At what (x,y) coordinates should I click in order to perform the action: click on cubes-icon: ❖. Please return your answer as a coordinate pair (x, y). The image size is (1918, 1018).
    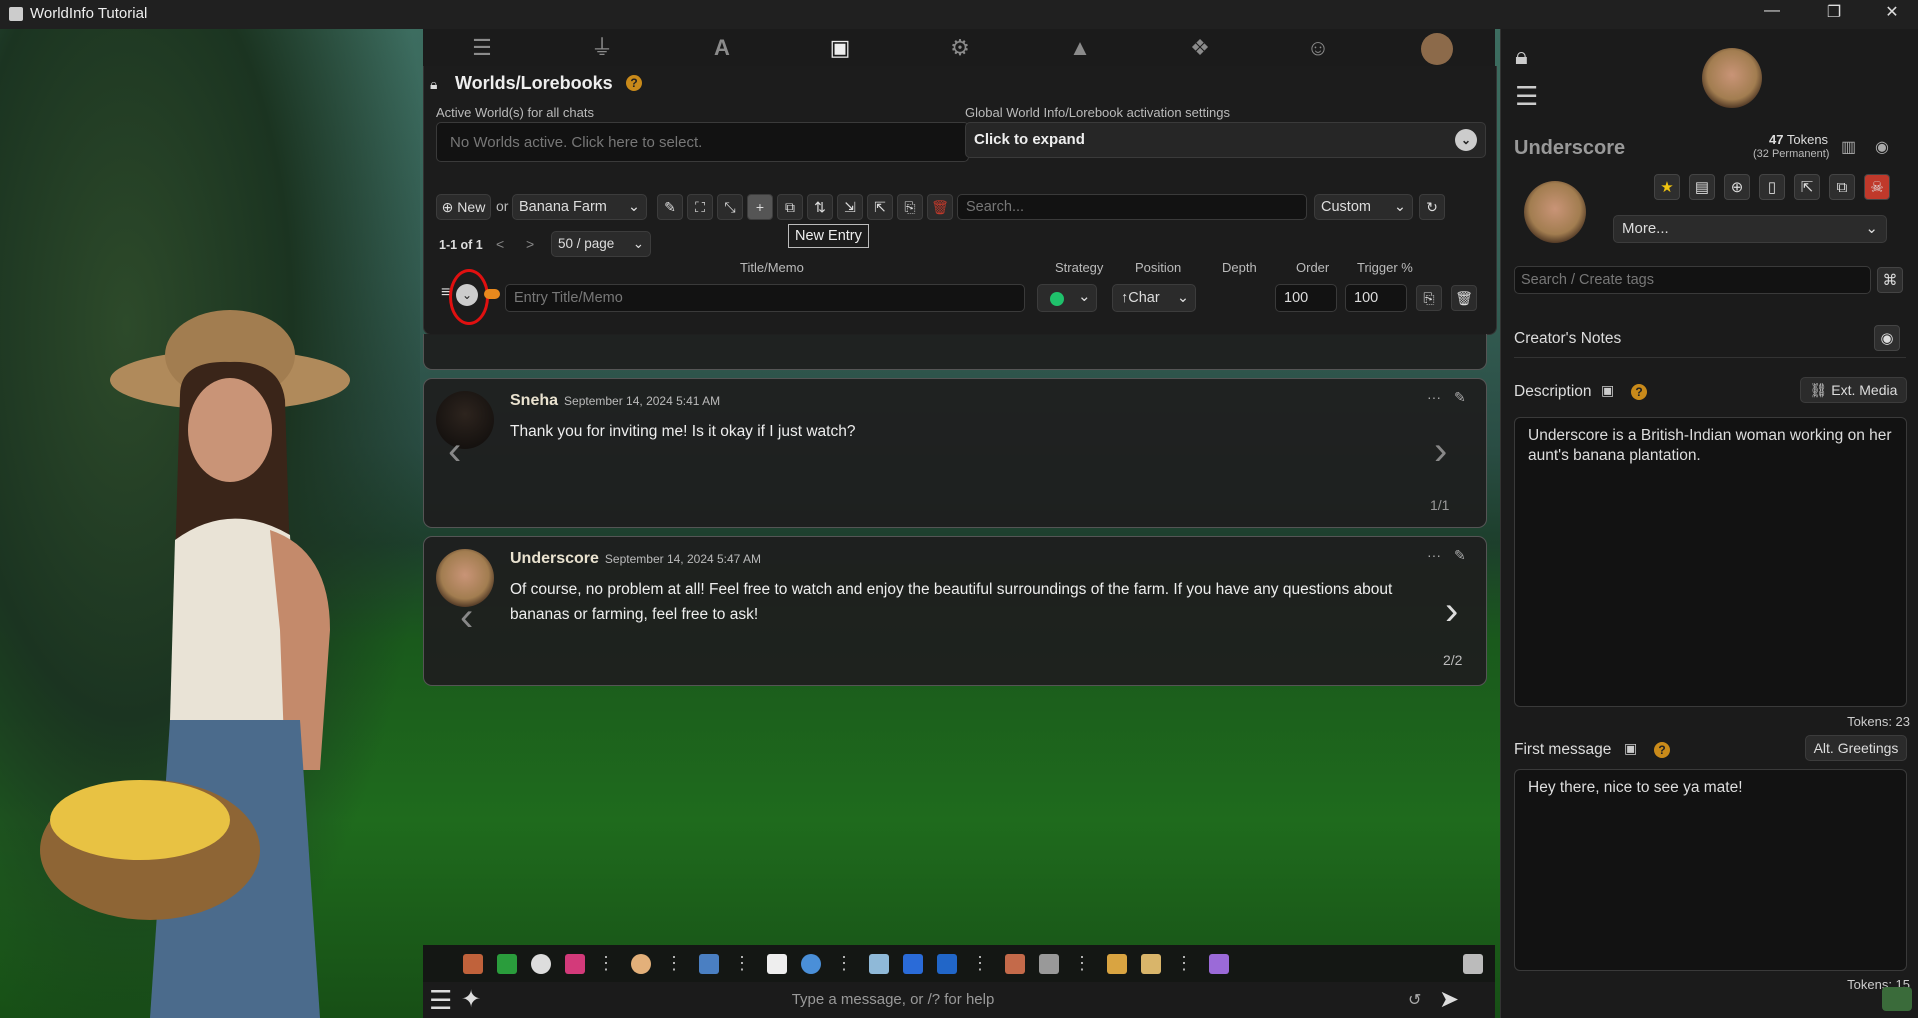
    Looking at the image, I should click on (1200, 48).